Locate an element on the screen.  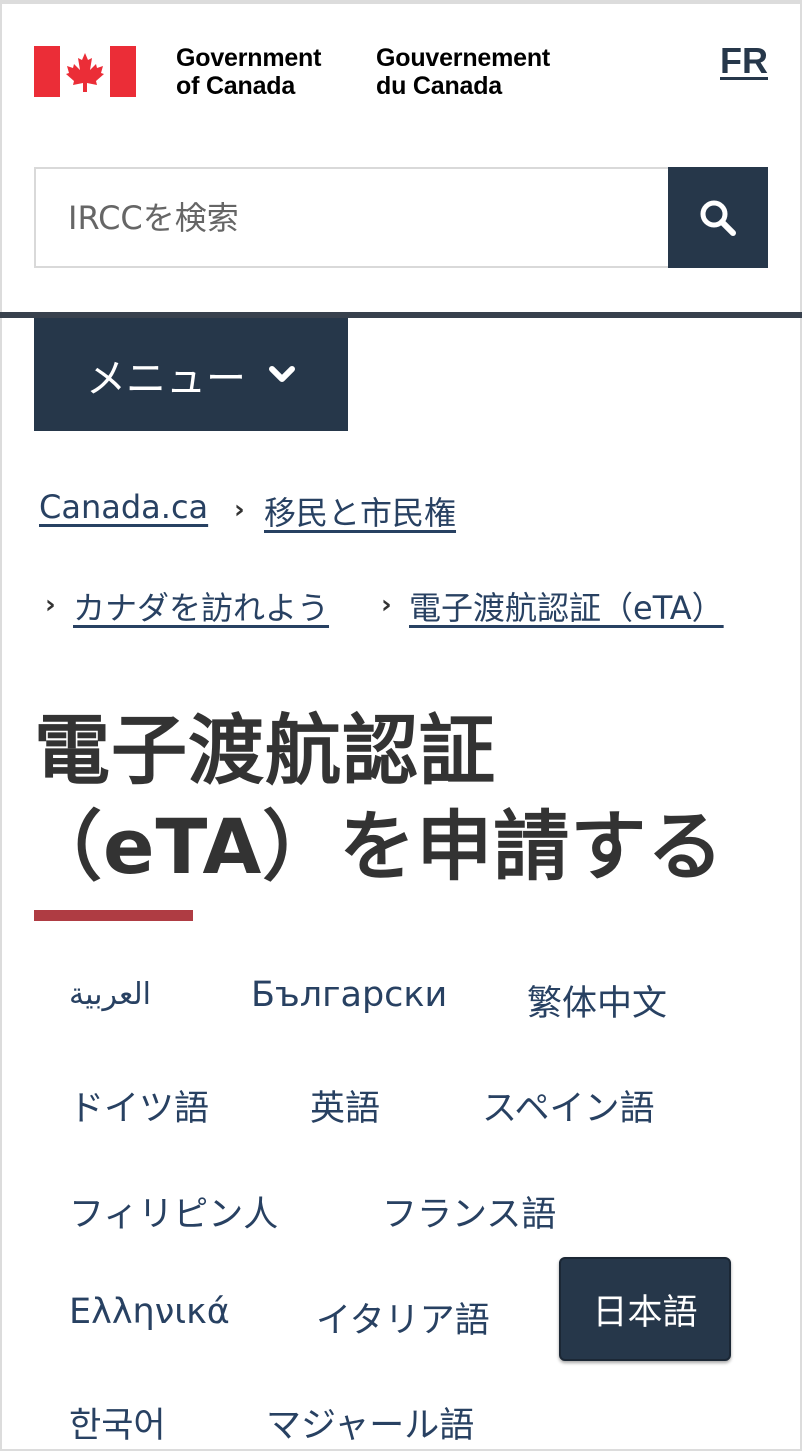
government-signature-fr: Gouvernement du Canada is located at coordinates (463, 72).